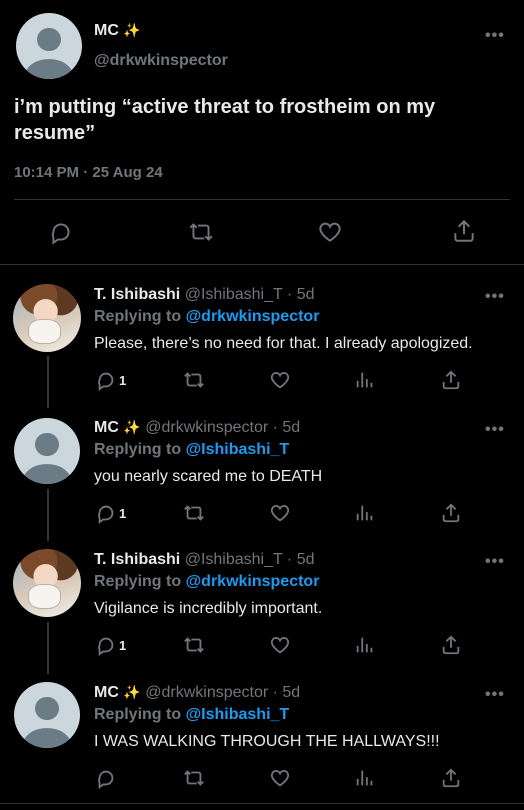 Image resolution: width=524 pixels, height=810 pixels. Describe the element at coordinates (262, 199) in the screenshot. I see `main-divider-top` at that location.